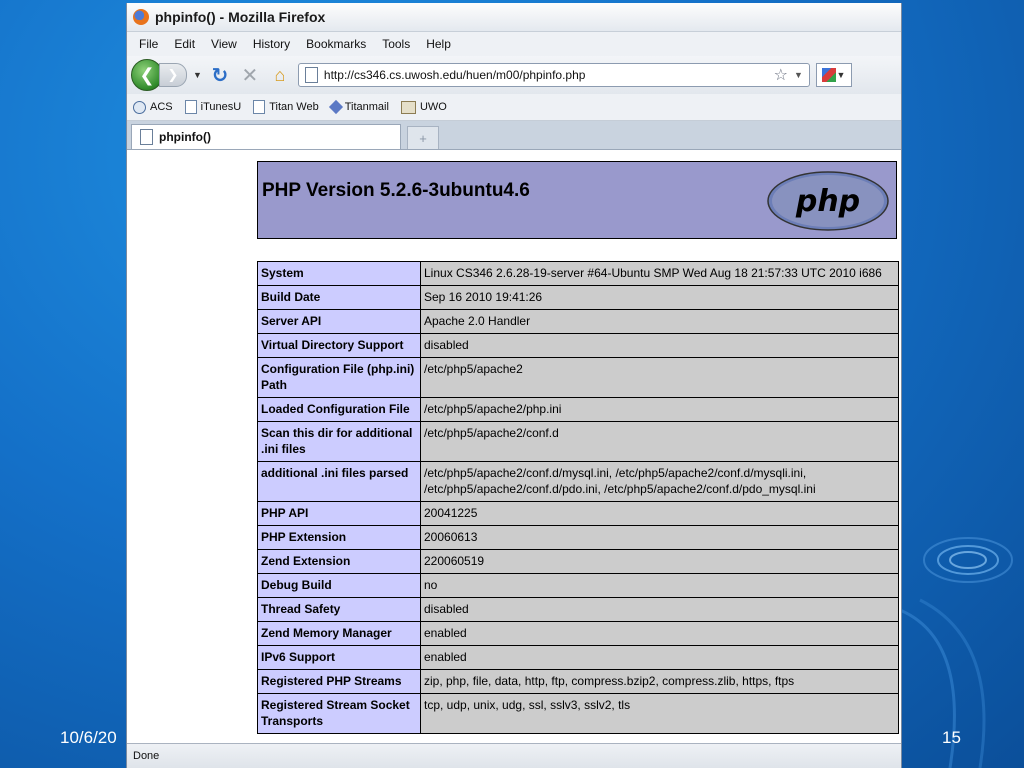 The image size is (1024, 768). Describe the element at coordinates (336, 44) in the screenshot. I see `menu-bookmarks: Bookmarks` at that location.